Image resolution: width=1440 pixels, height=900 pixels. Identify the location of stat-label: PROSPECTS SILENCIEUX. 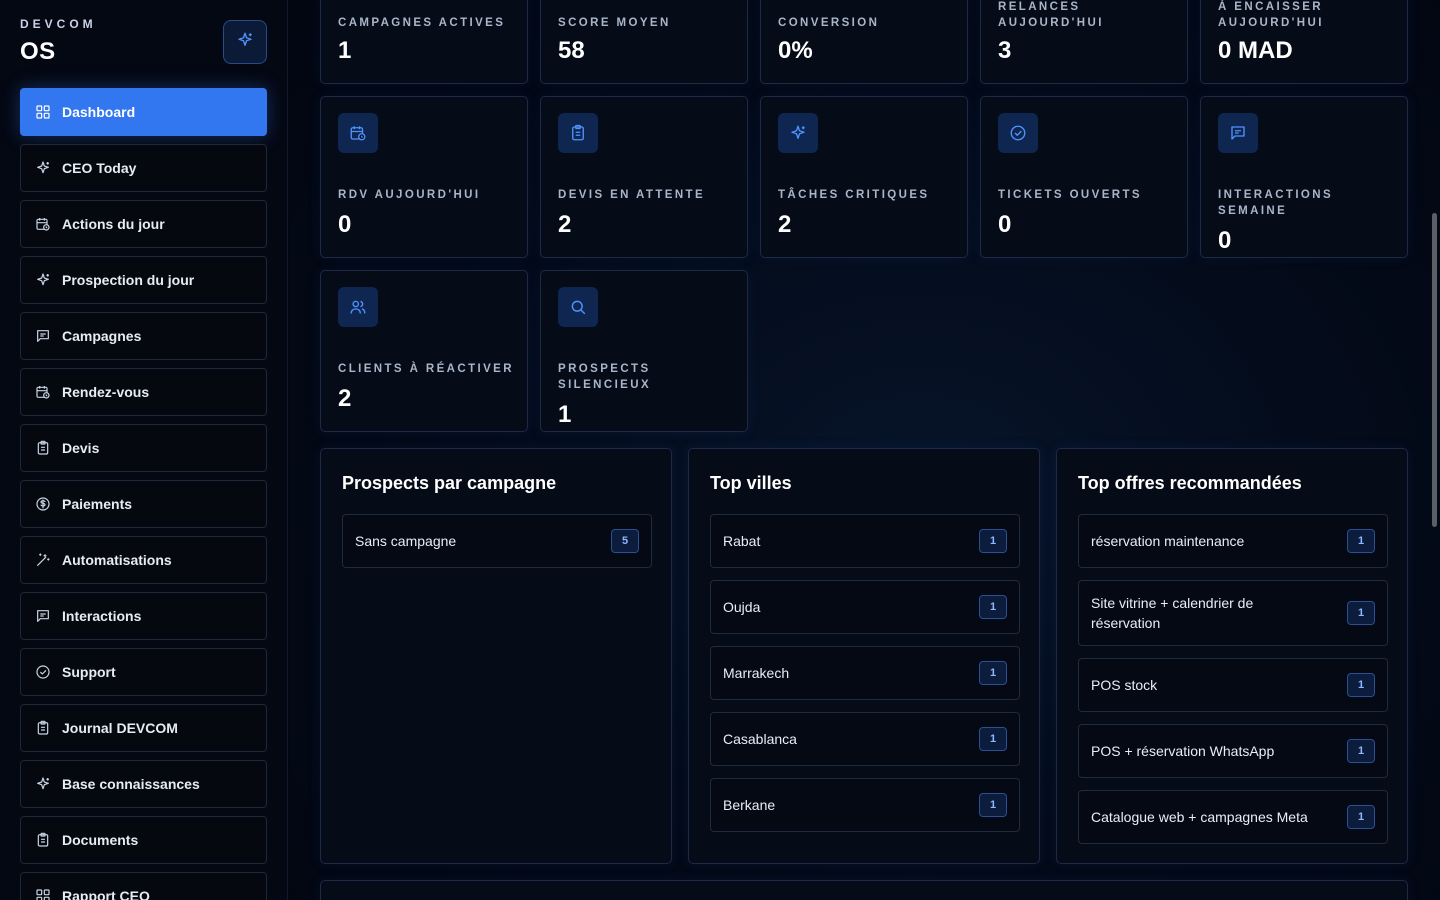
(605, 377).